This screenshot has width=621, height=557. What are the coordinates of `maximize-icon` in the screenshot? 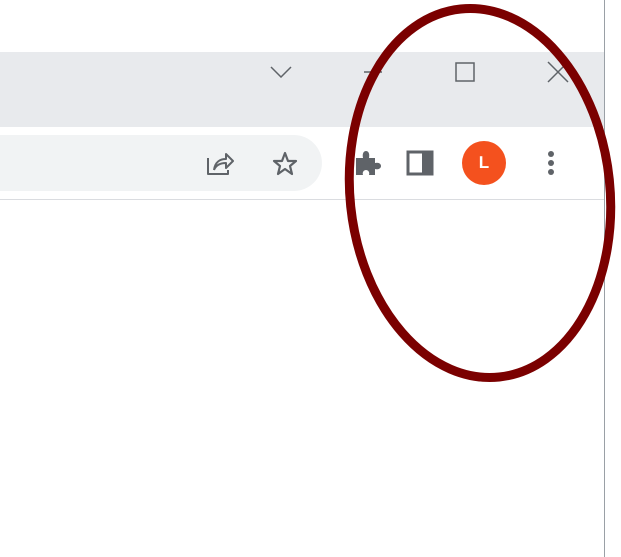 It's located at (465, 72).